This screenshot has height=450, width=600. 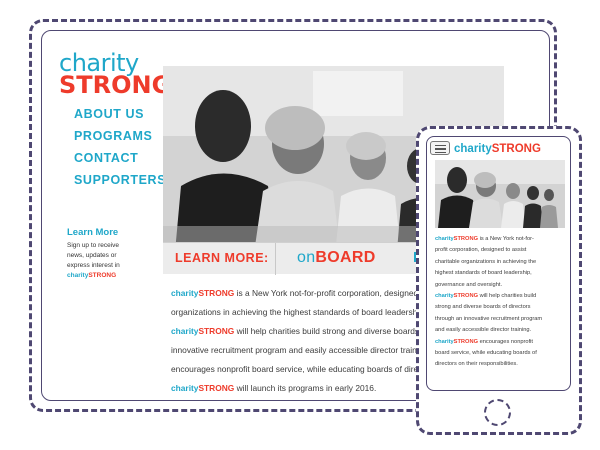 What do you see at coordinates (440, 148) in the screenshot?
I see `hamburger-menu-icon` at bounding box center [440, 148].